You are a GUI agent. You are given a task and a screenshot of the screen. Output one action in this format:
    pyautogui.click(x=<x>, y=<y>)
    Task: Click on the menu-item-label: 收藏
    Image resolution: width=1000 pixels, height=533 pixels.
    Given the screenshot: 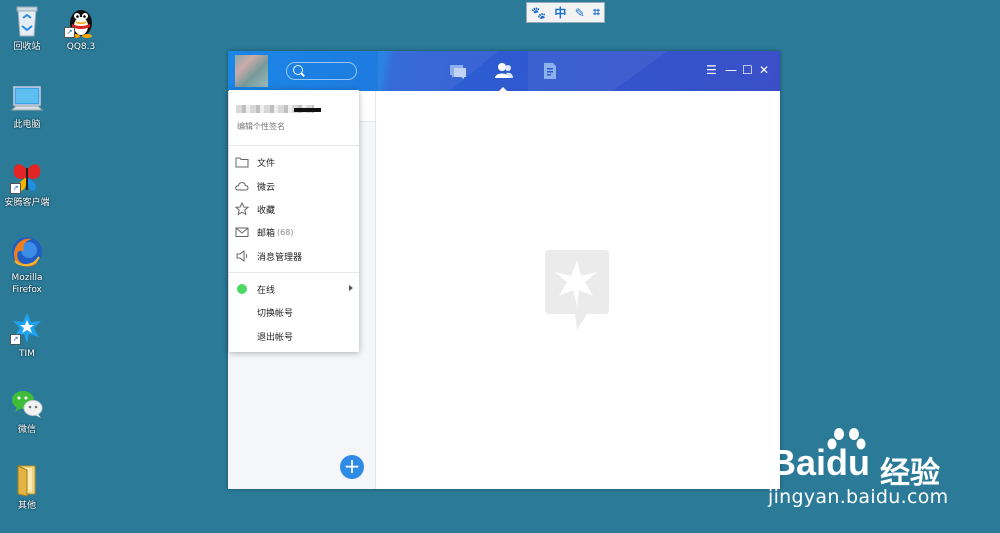 What is the action you would take?
    pyautogui.click(x=266, y=210)
    